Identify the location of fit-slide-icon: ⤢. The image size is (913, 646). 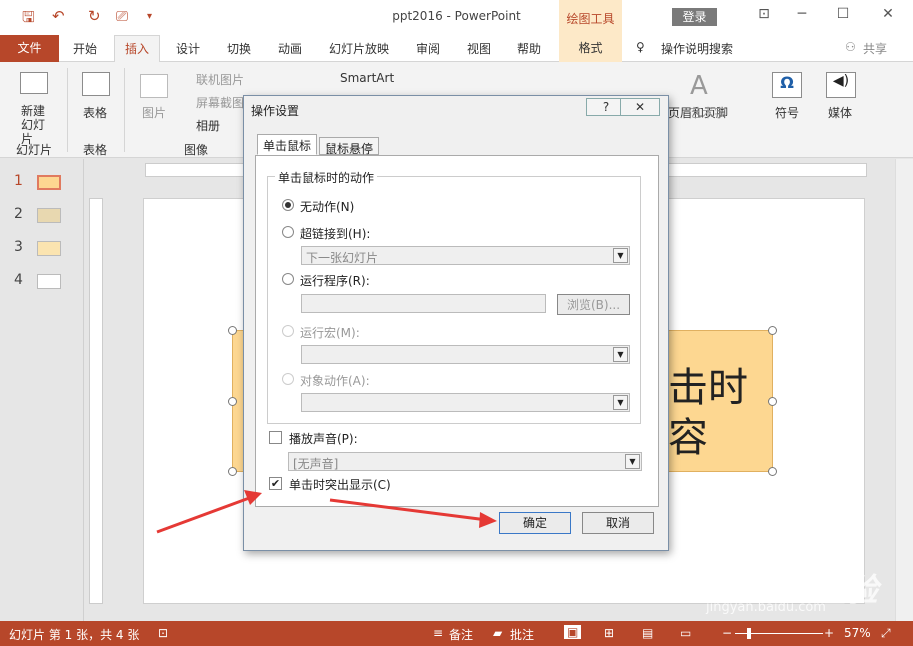
(886, 633).